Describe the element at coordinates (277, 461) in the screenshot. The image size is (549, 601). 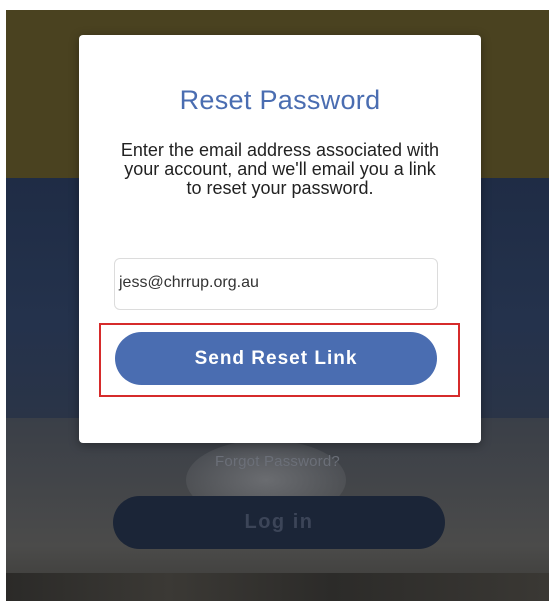
I see `forgot-password-link: Forgot Password?` at that location.